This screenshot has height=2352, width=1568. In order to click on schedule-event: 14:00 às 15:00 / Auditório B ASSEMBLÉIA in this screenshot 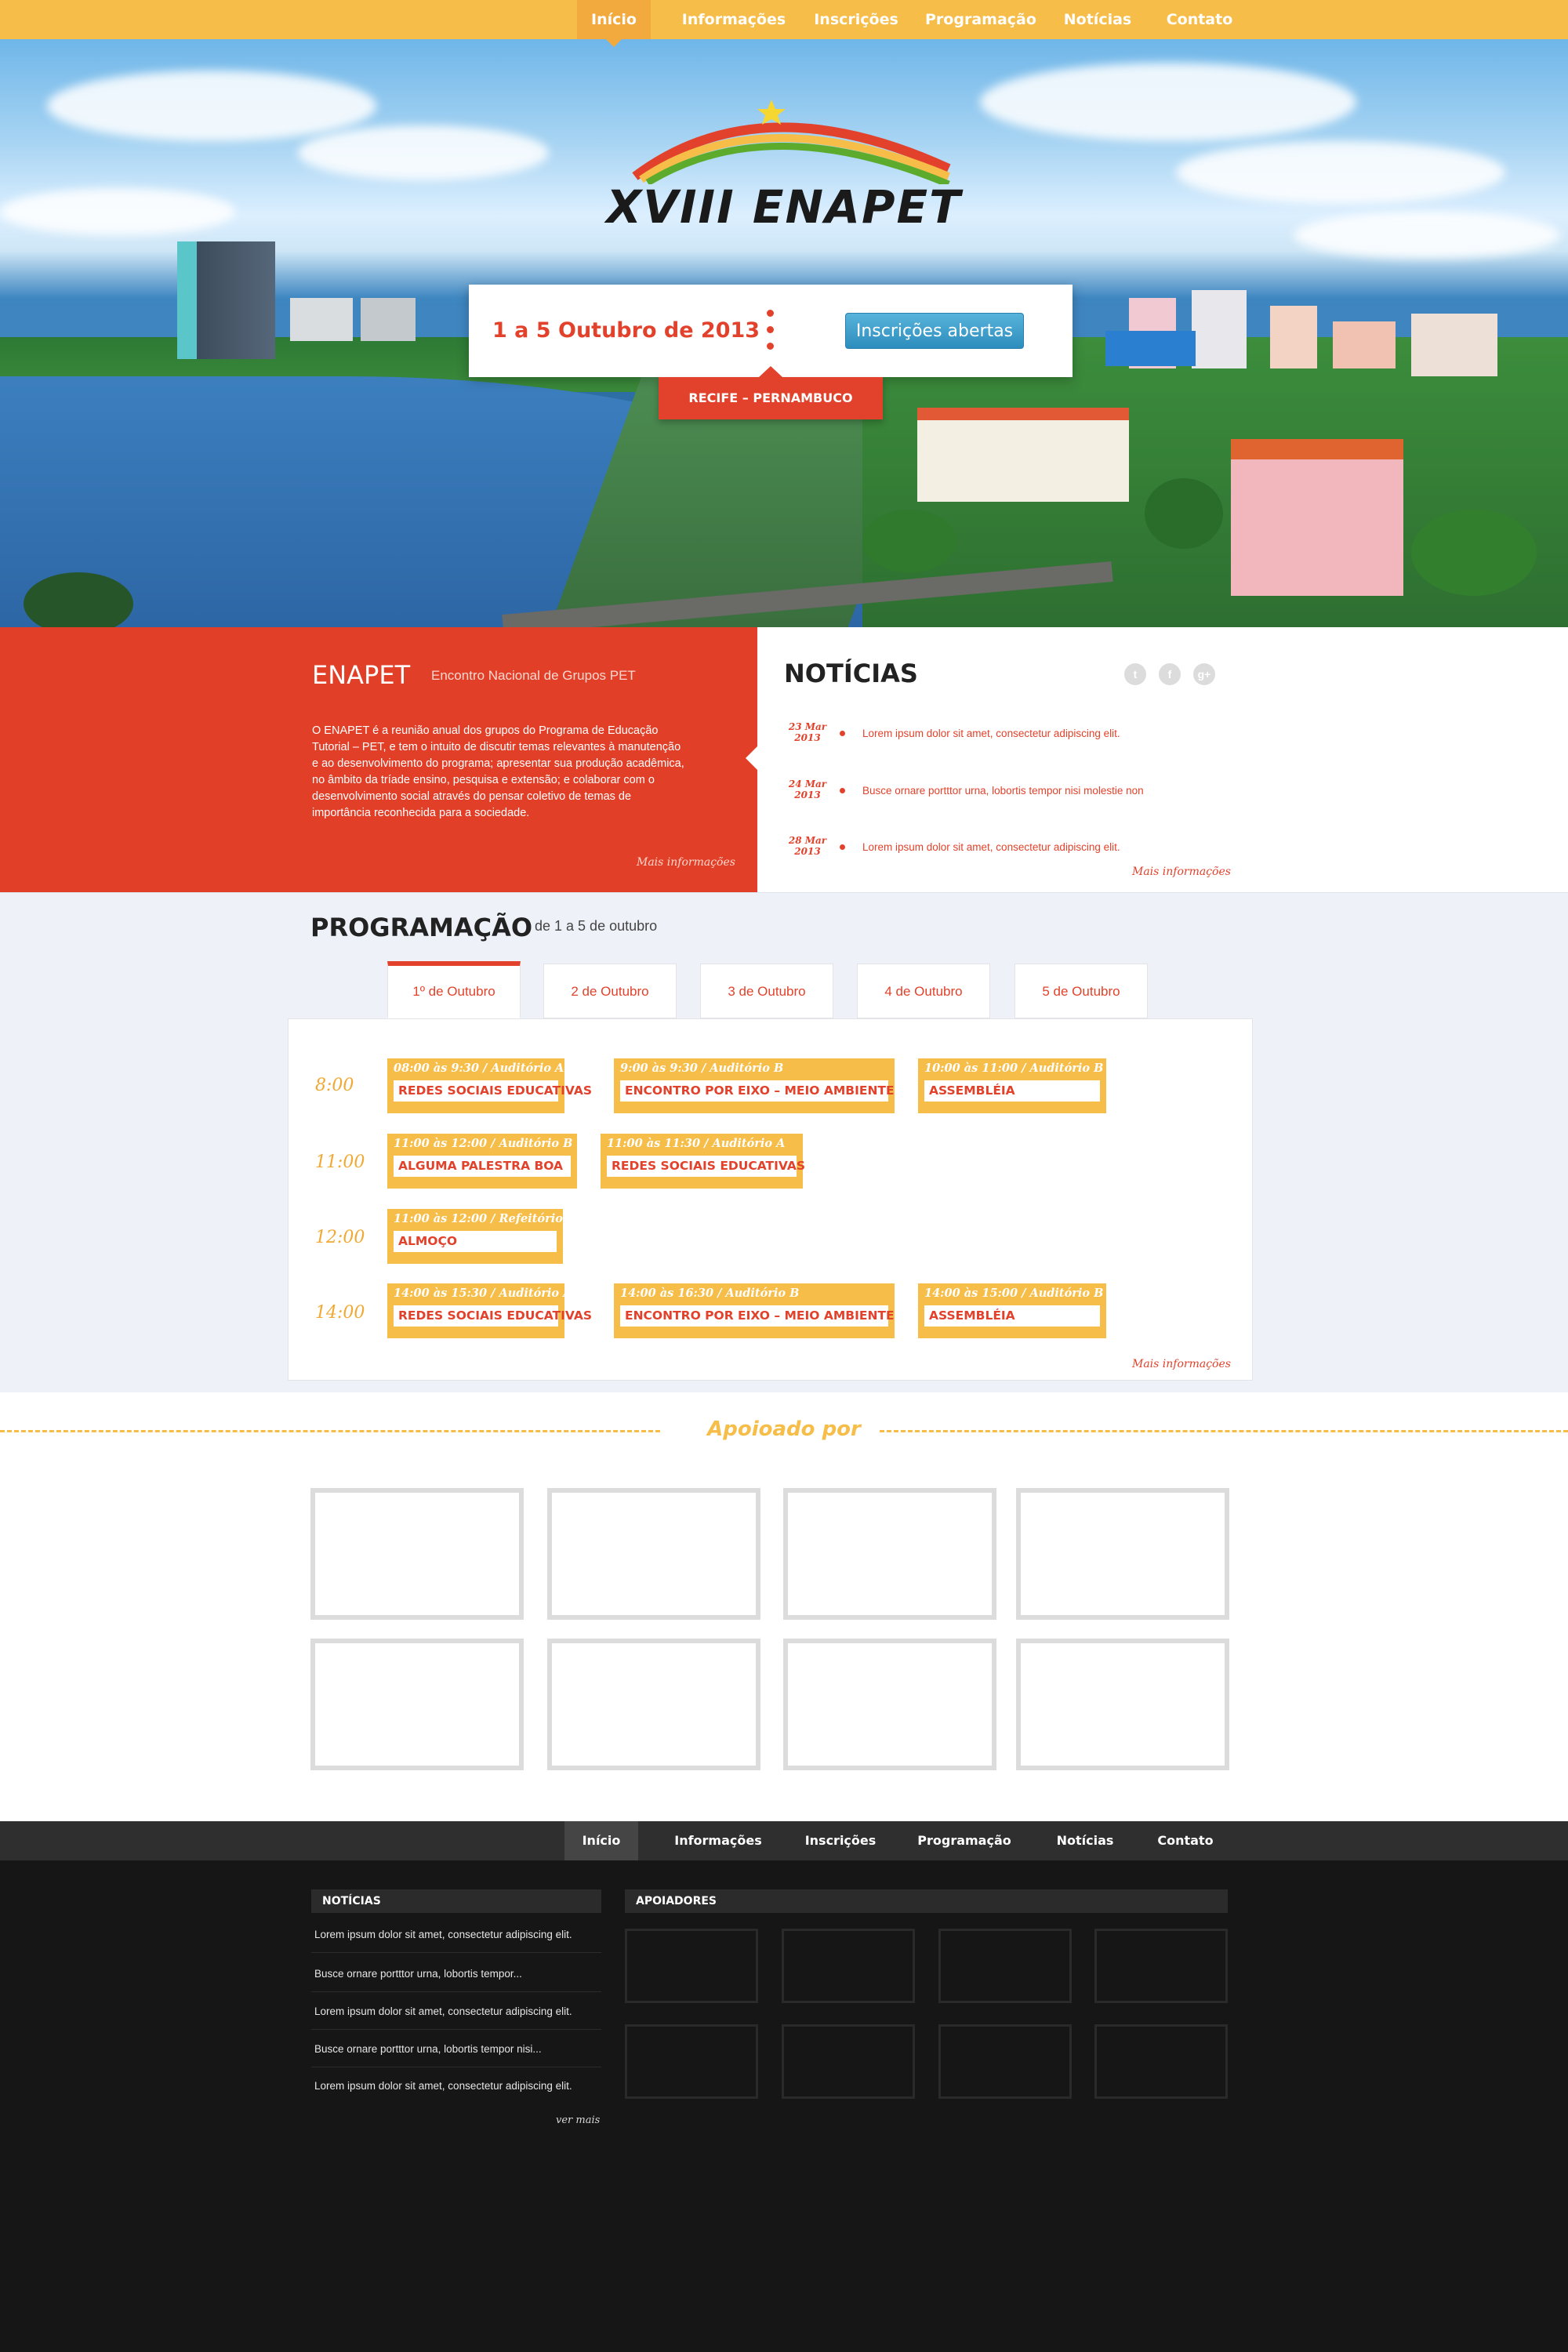, I will do `click(1012, 1310)`.